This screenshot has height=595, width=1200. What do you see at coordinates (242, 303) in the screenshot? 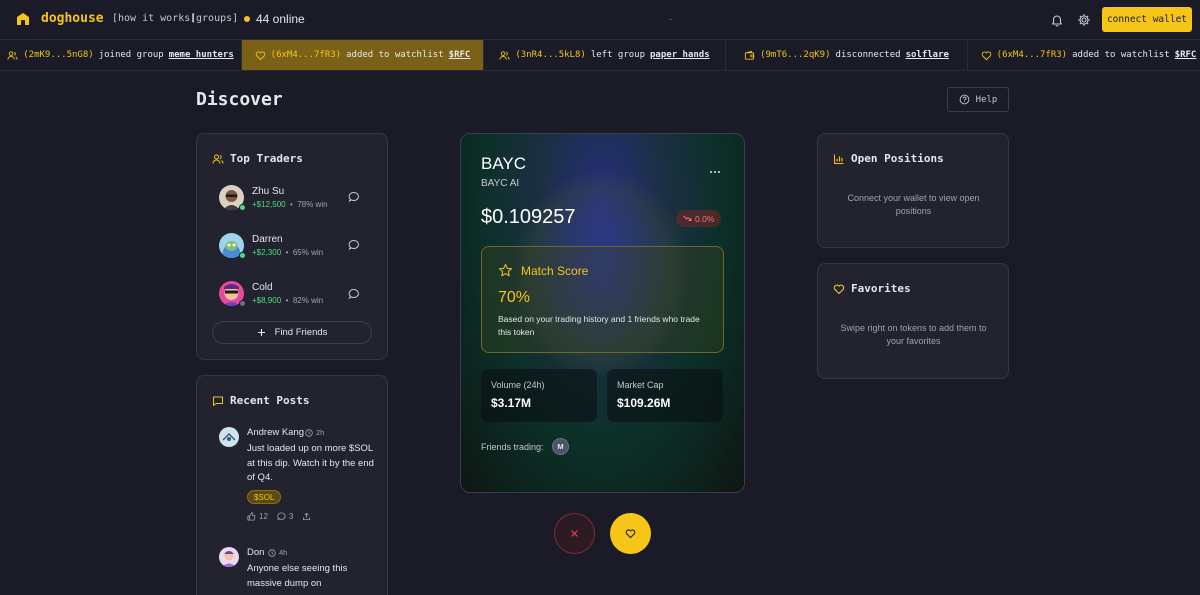
I see `offline-status-dot` at bounding box center [242, 303].